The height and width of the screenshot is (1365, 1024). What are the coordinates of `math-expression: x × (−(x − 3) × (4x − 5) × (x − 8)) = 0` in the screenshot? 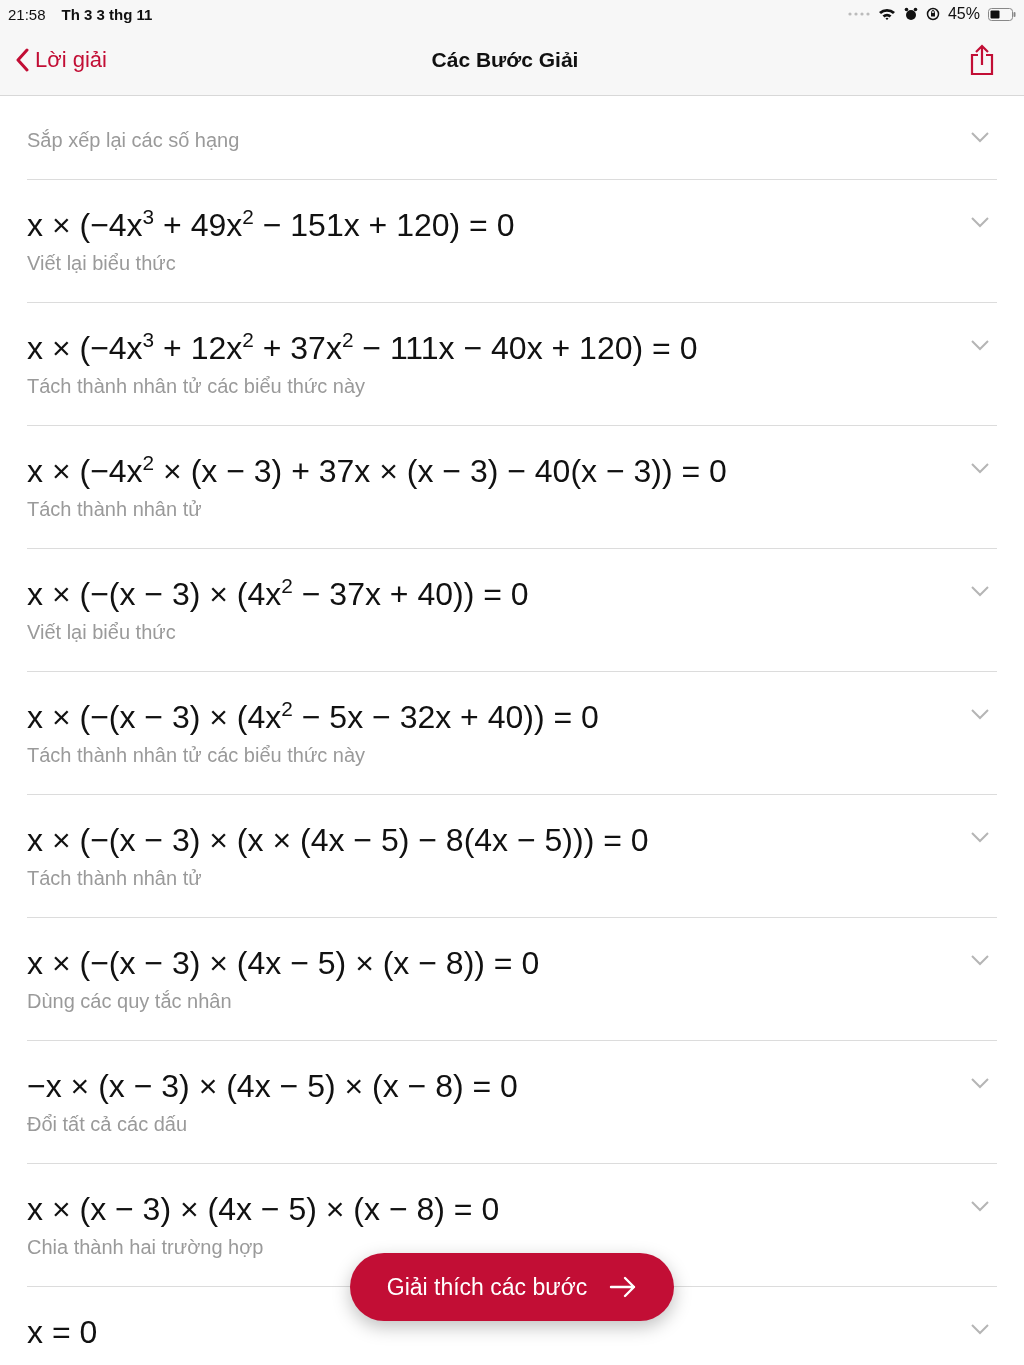 It's located at (283, 963).